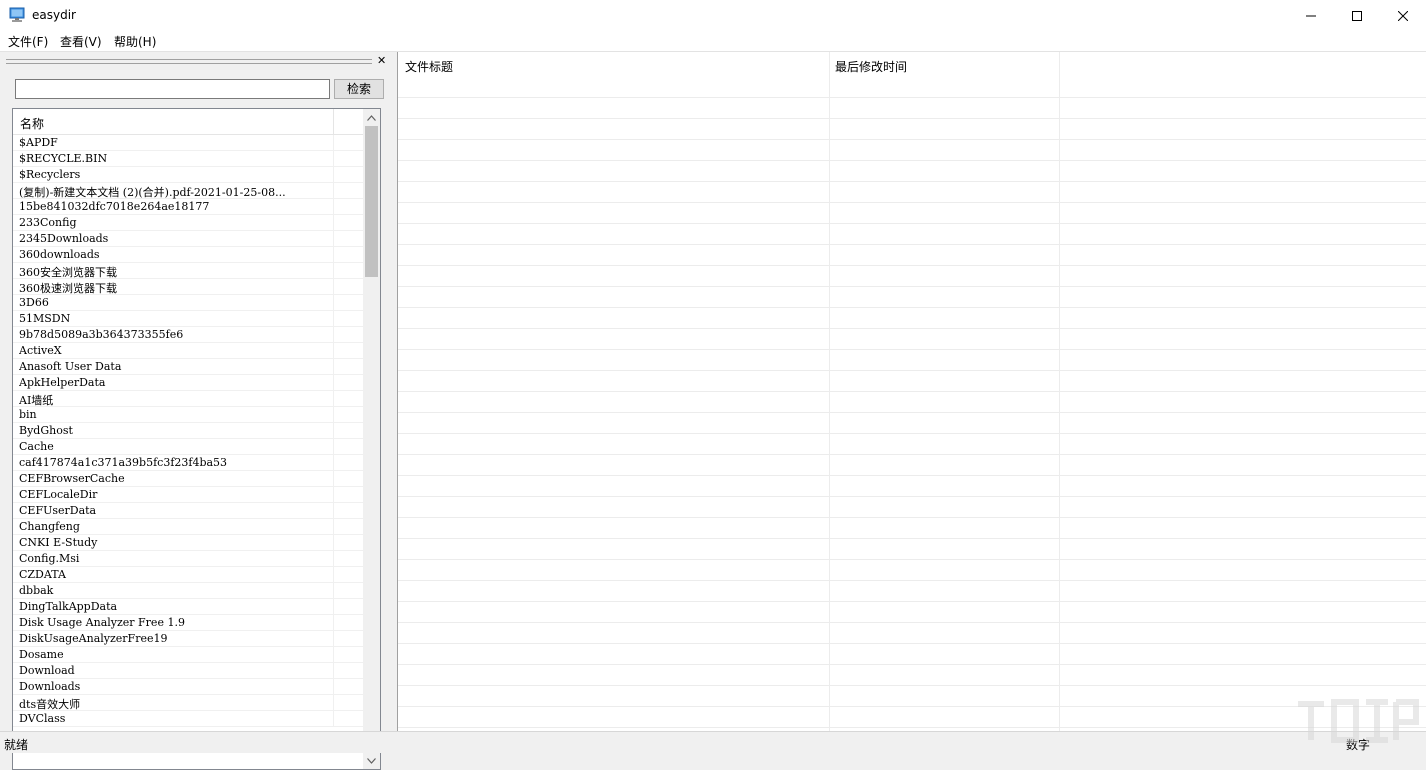 This screenshot has width=1426, height=770. Describe the element at coordinates (371, 201) in the screenshot. I see `scroll-thumb` at that location.